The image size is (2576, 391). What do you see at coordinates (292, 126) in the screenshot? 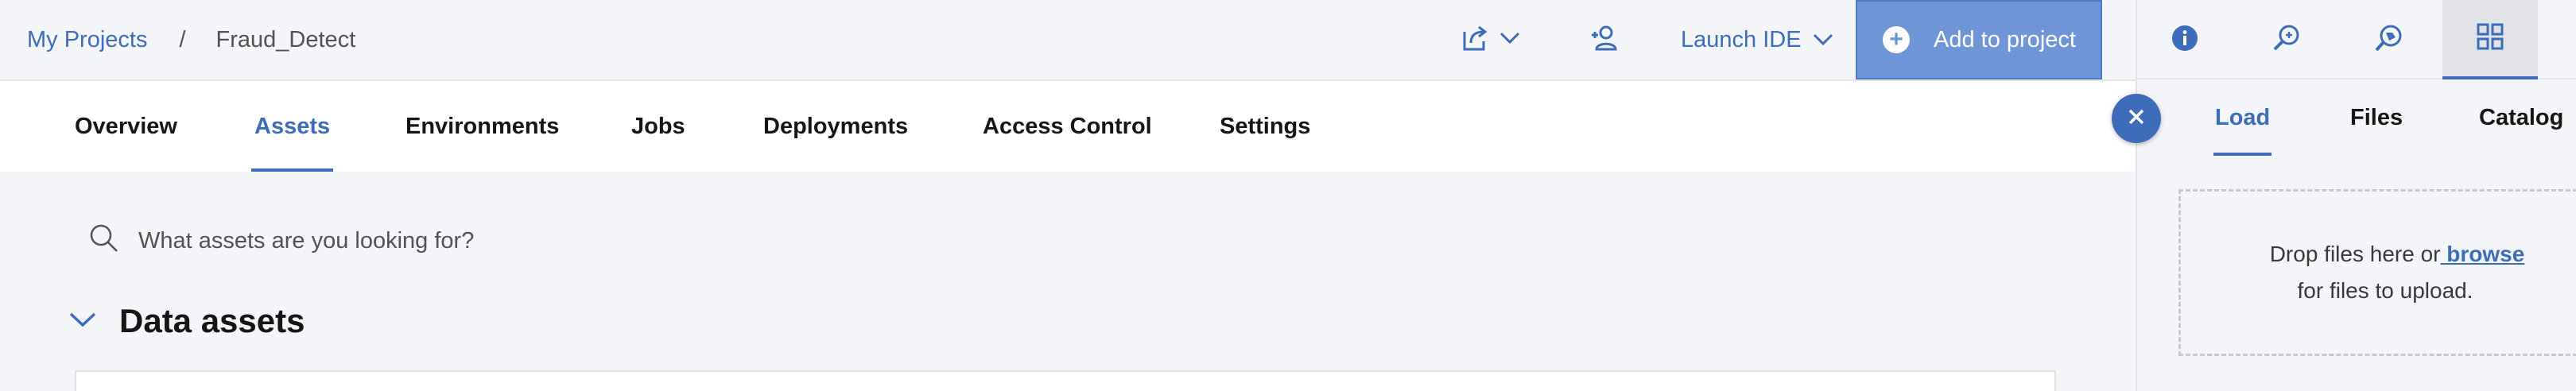
I see `tab-assets: Assets` at bounding box center [292, 126].